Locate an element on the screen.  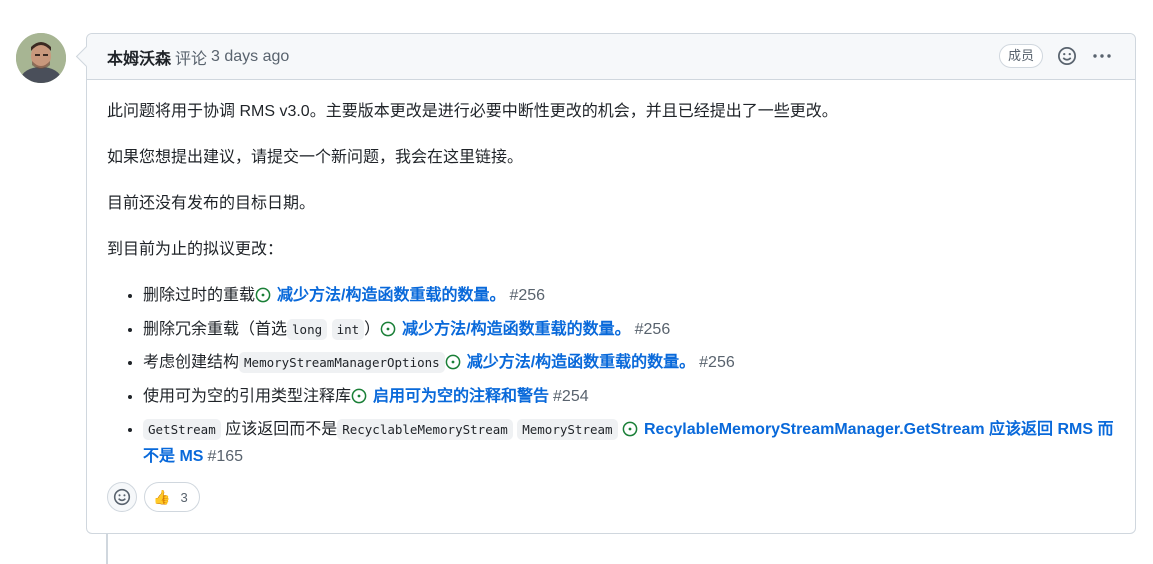
author-avatar is located at coordinates (41, 58).